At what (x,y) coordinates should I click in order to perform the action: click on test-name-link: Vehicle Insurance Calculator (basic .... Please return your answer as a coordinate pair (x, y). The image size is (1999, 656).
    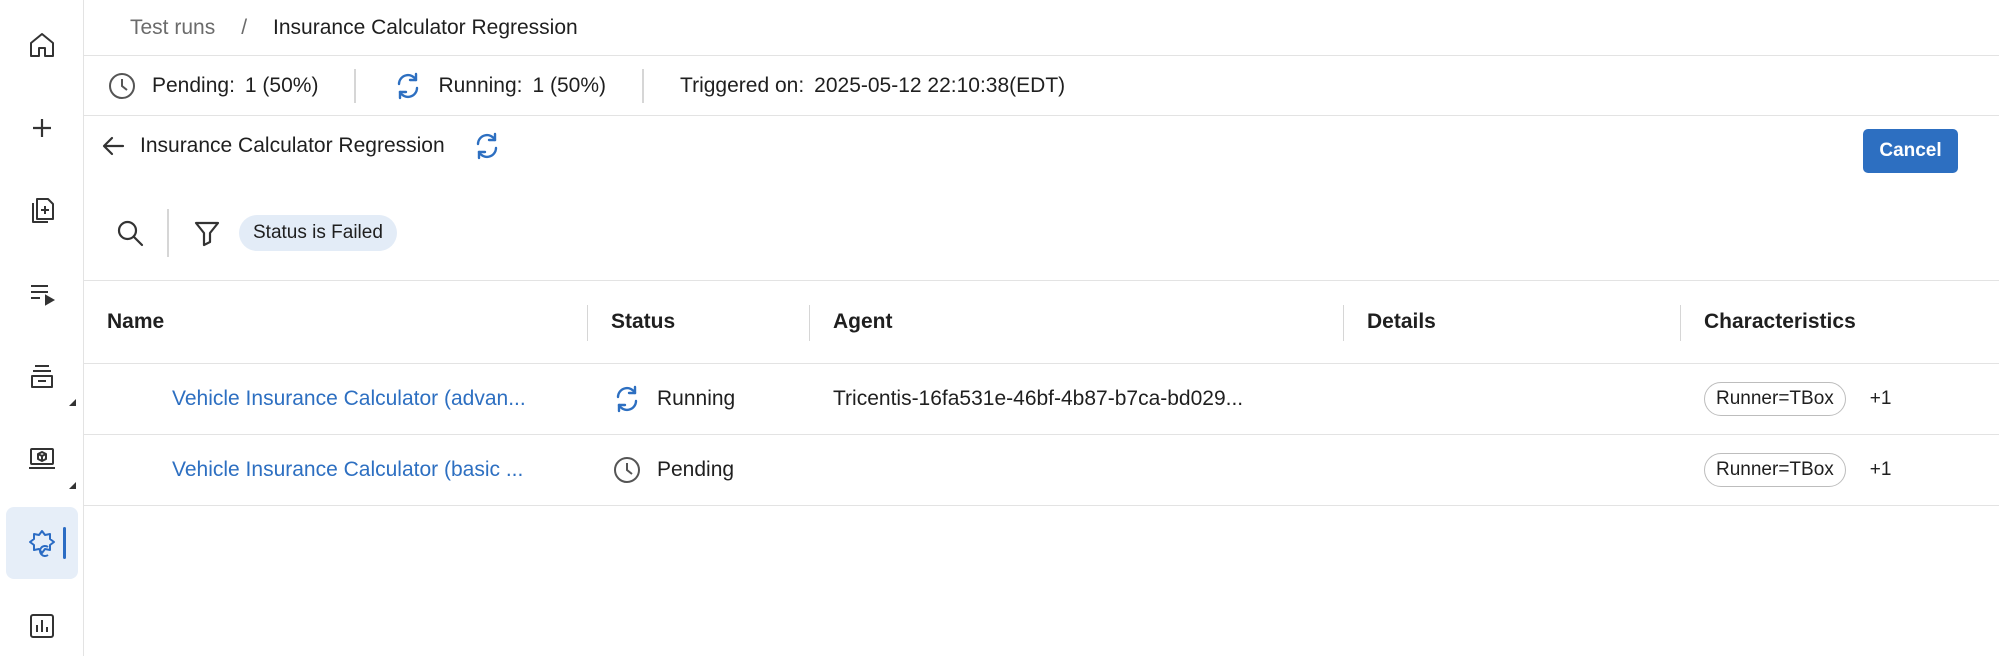
    Looking at the image, I should click on (347, 470).